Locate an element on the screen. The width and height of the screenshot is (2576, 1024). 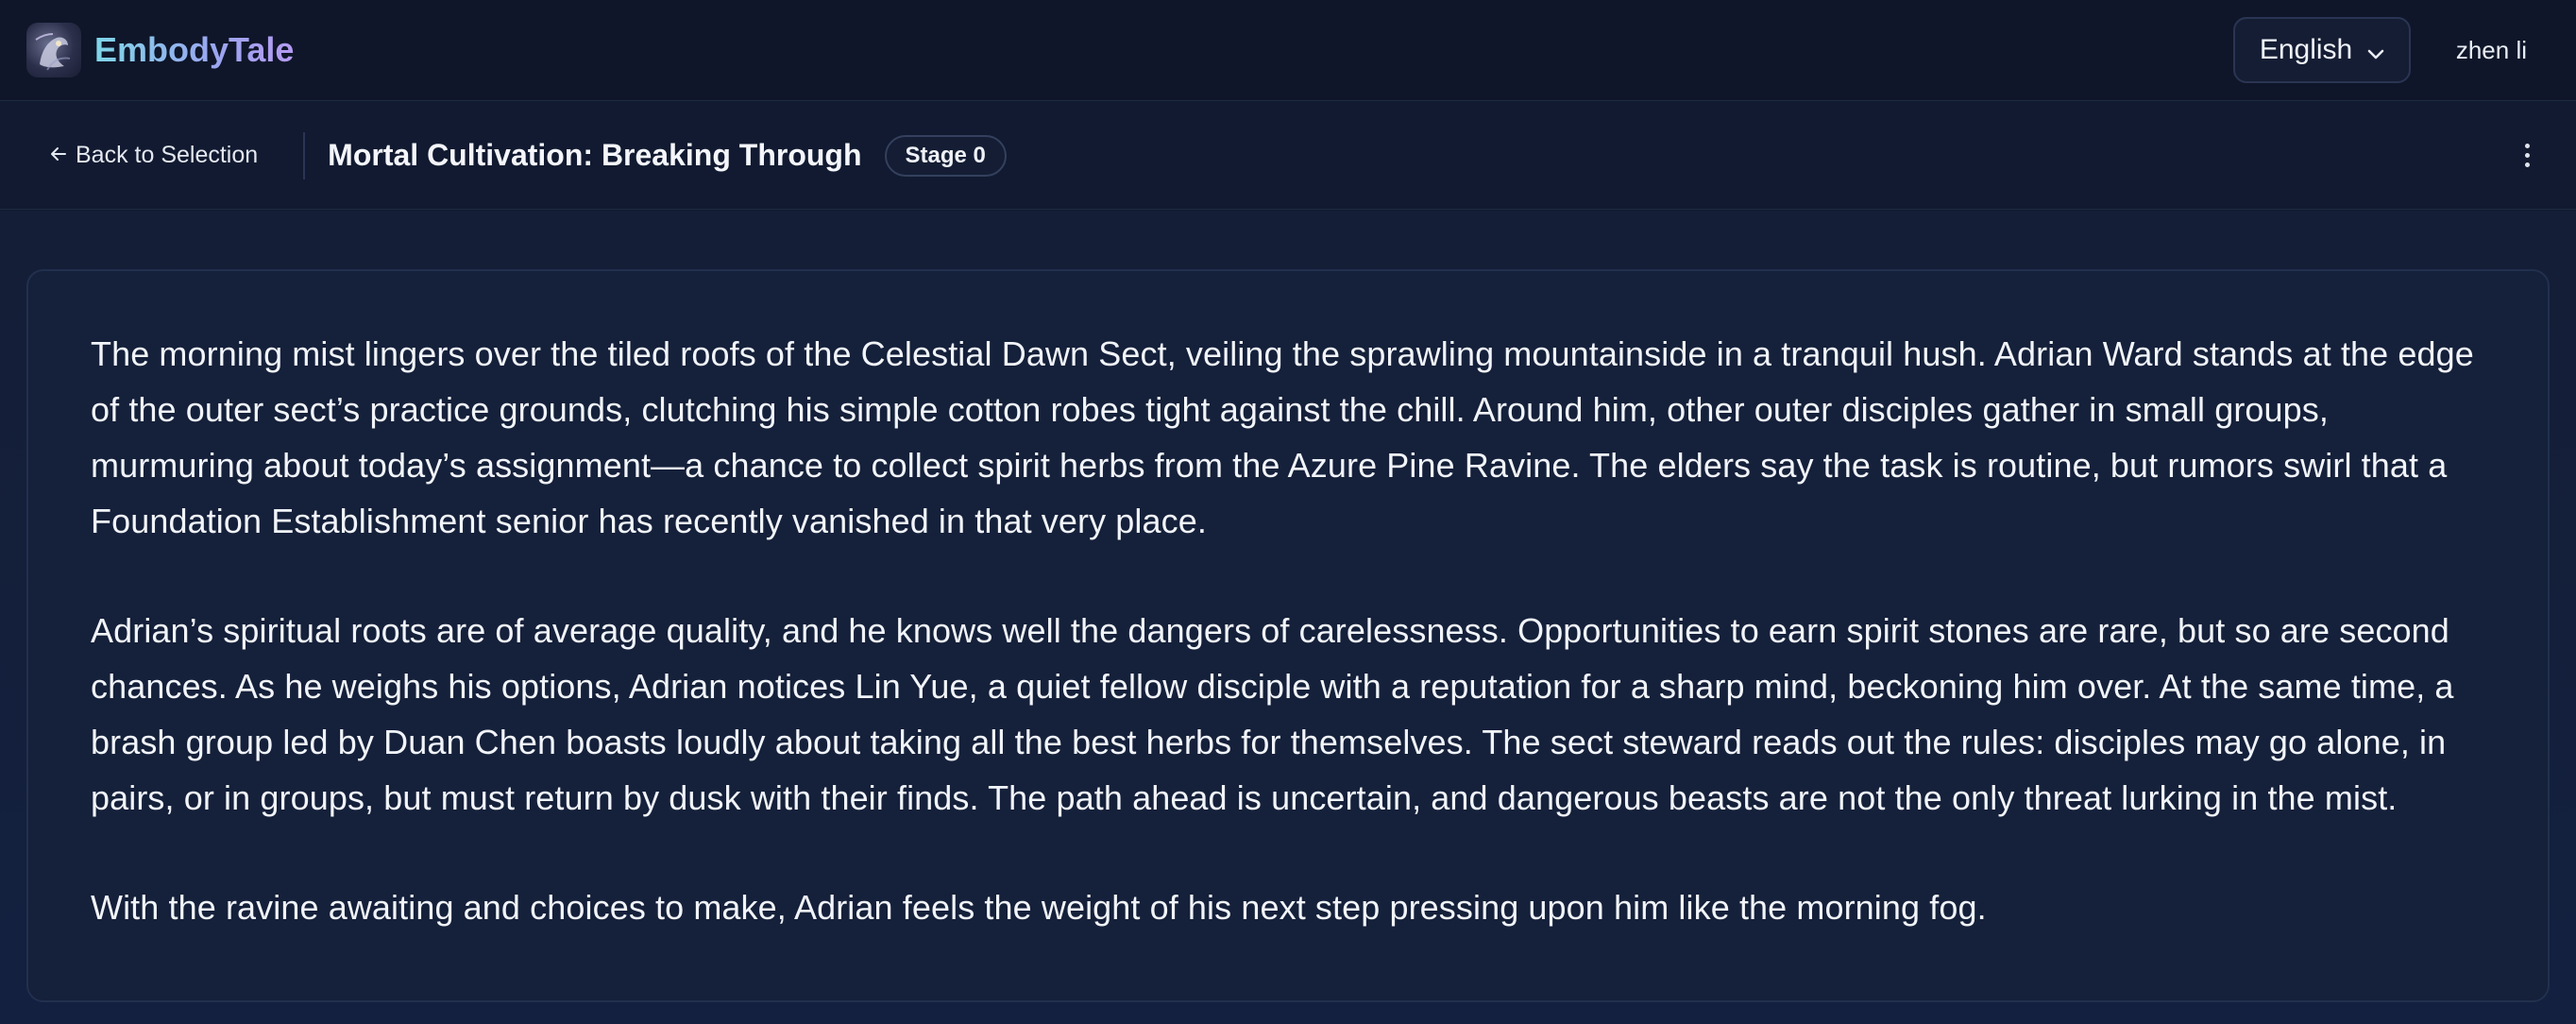
stage-badge: Stage 0 is located at coordinates (945, 155).